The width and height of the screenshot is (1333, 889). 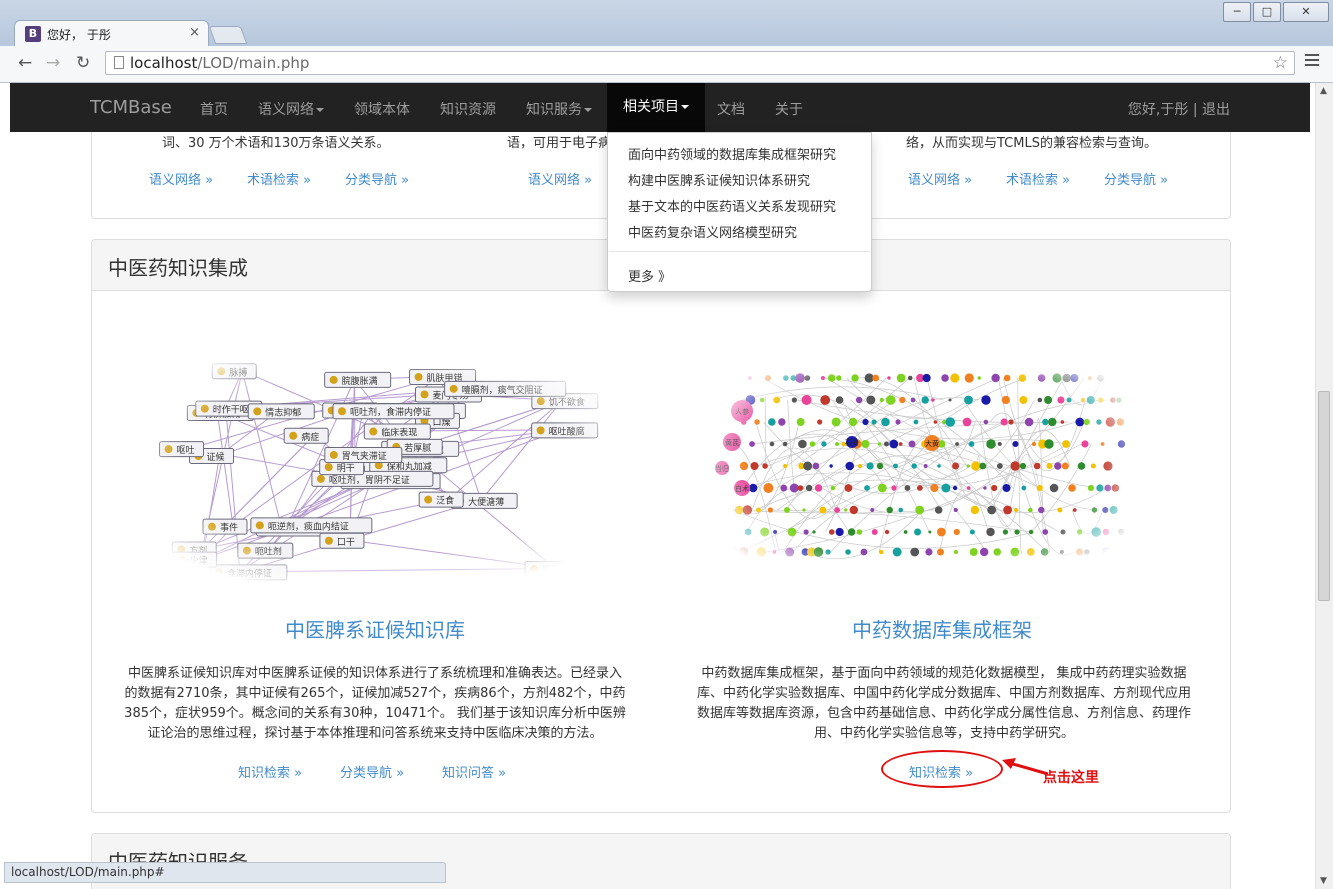 I want to click on browser-status-bar: localhost/LOD/main.php#, so click(x=225, y=872).